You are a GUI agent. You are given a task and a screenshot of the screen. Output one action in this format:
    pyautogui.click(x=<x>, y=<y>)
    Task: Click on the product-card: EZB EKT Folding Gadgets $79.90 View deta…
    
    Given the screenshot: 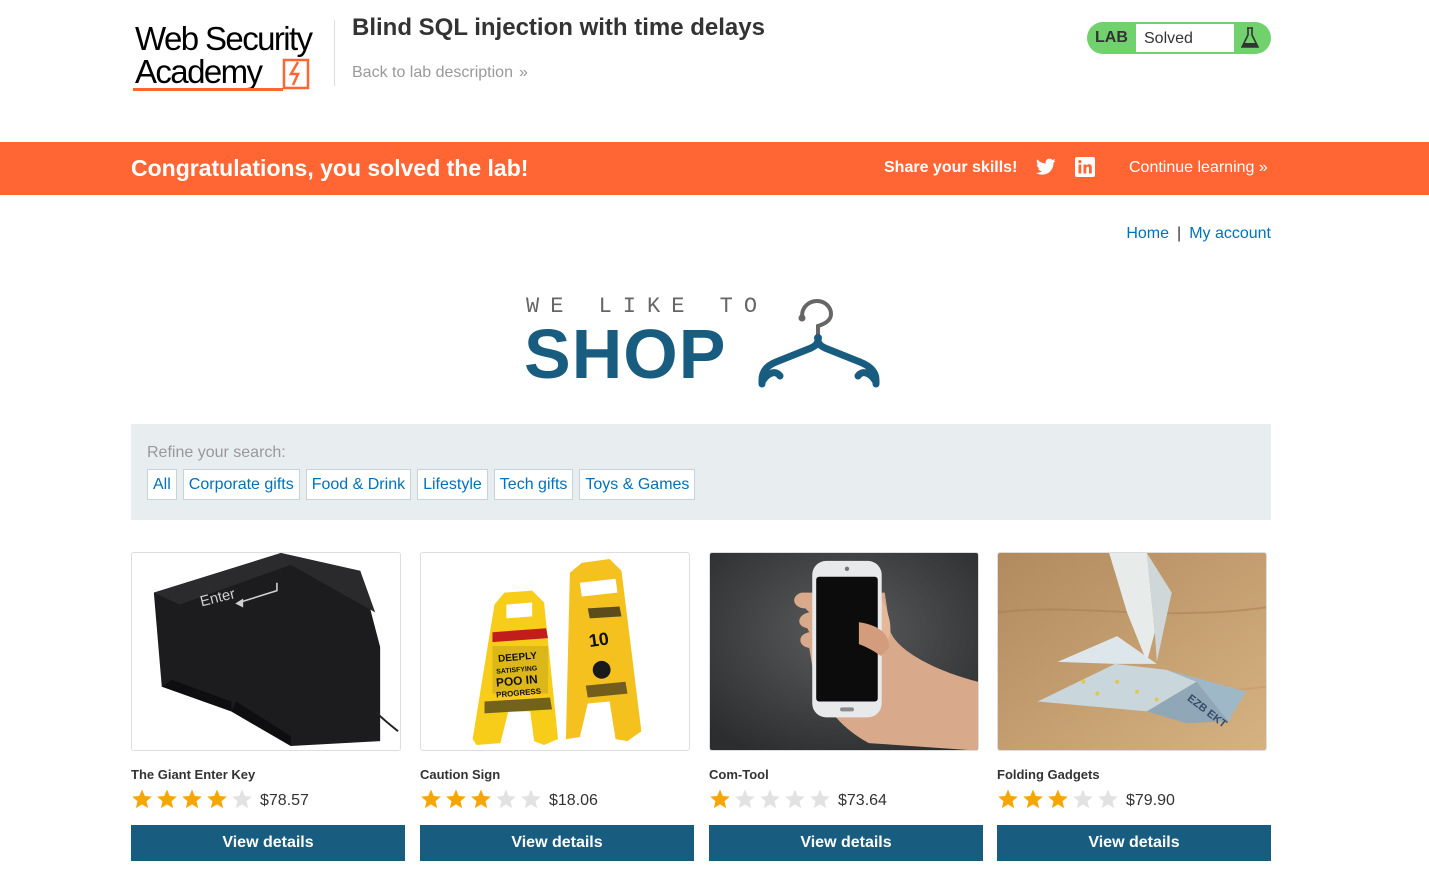 What is the action you would take?
    pyautogui.click(x=1134, y=707)
    